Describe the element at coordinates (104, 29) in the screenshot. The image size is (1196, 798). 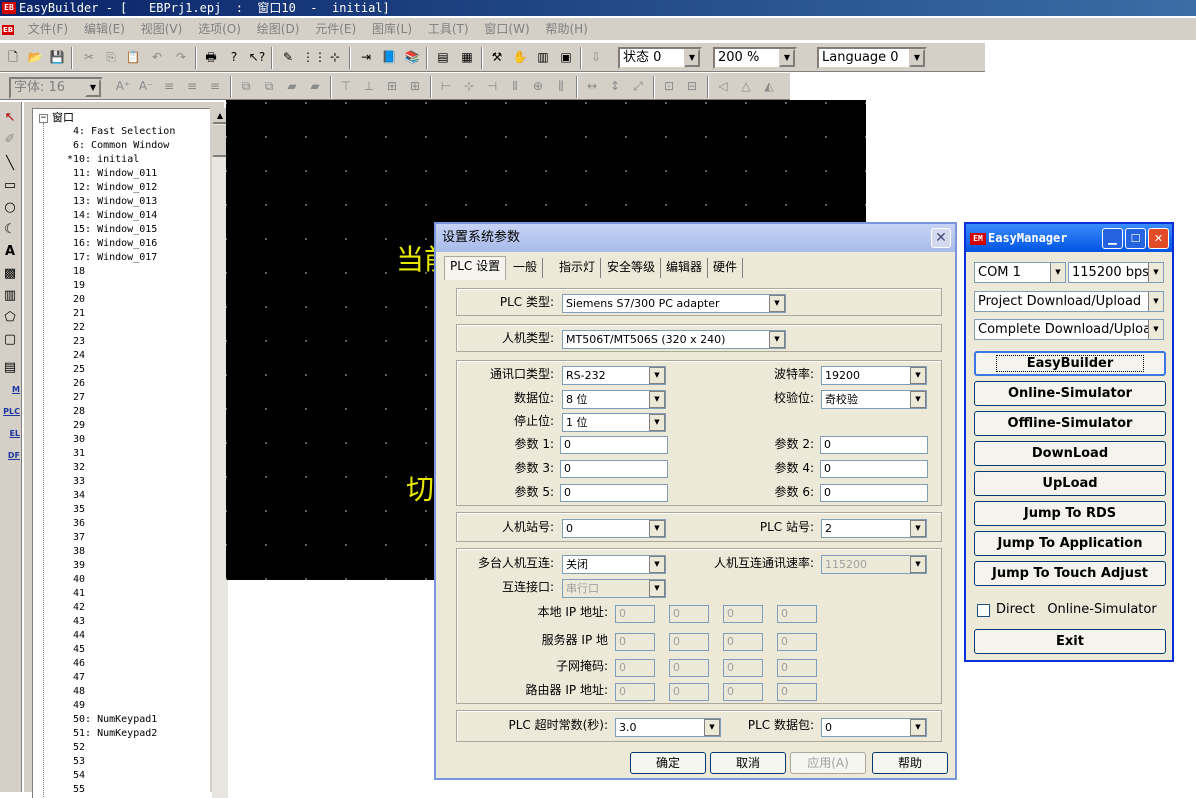
I see `menu-edit: 编辑(E)` at that location.